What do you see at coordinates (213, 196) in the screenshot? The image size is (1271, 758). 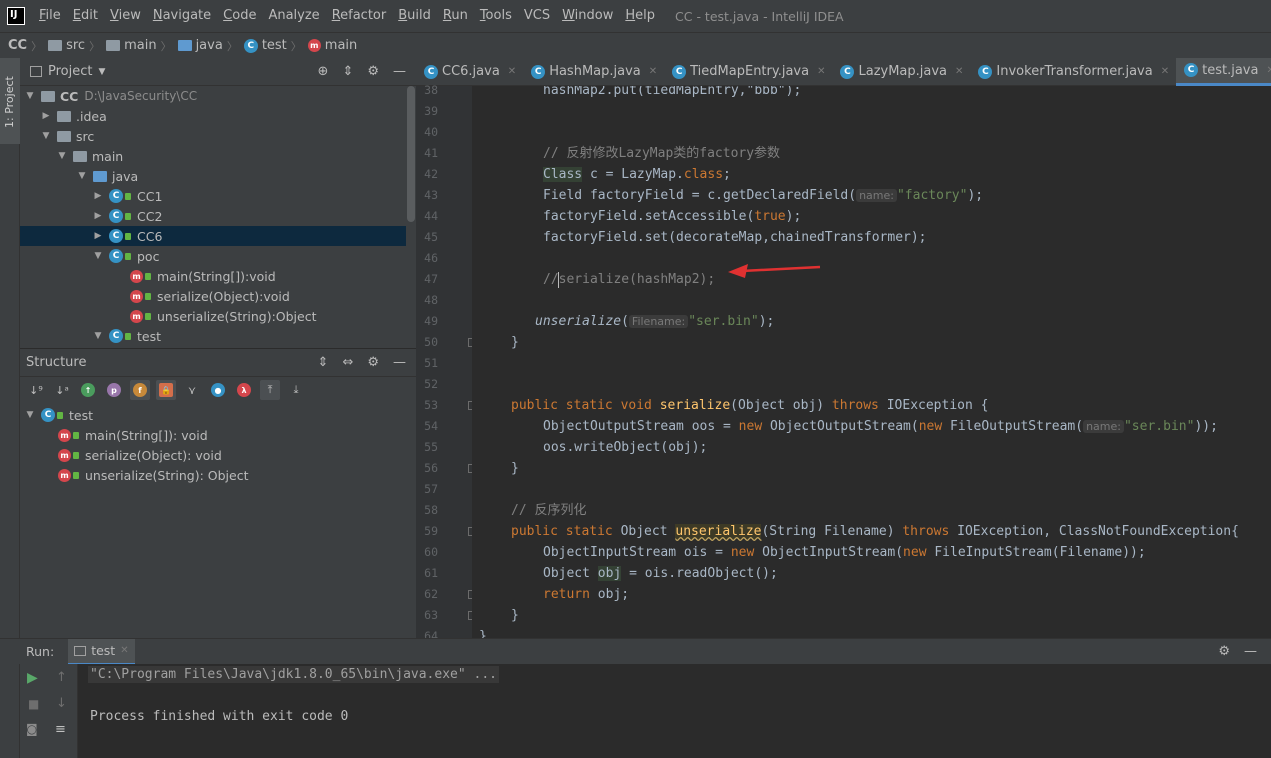 I see `tree-node-cc1: ▶ C CC1` at bounding box center [213, 196].